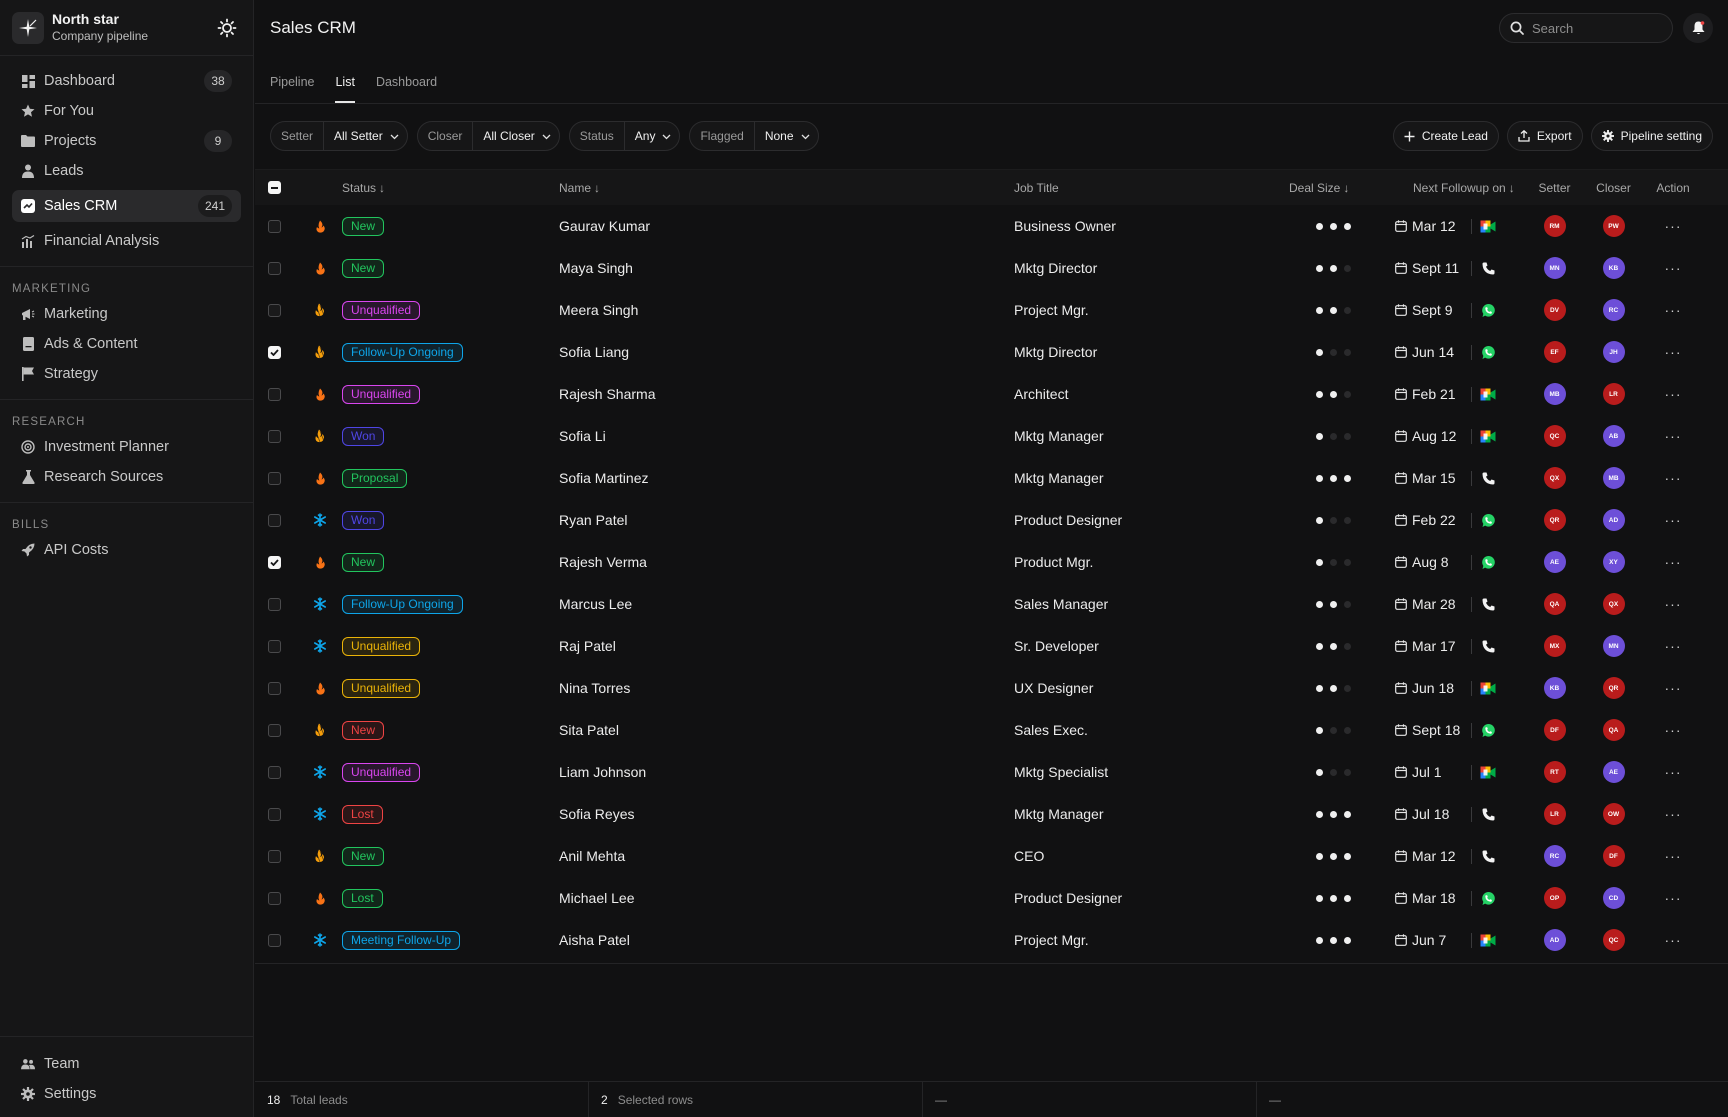 The width and height of the screenshot is (1728, 1117). What do you see at coordinates (126, 111) in the screenshot?
I see `sidebar-item-for-you: For You` at bounding box center [126, 111].